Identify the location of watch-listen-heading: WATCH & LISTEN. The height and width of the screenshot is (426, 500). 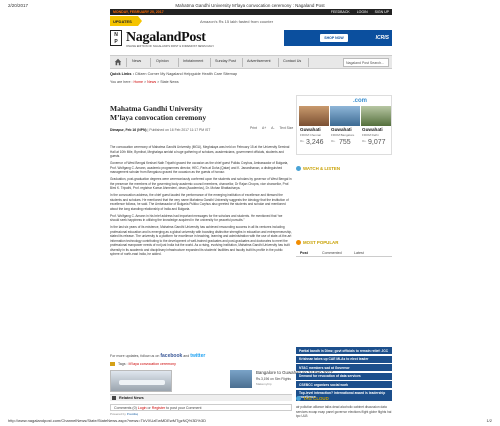
(318, 169).